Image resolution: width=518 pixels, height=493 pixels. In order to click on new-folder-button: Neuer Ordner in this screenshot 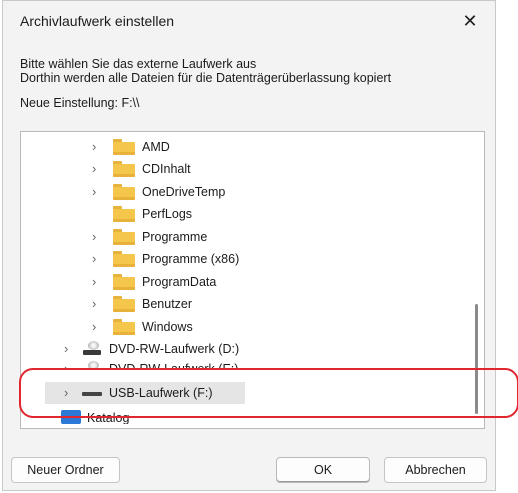, I will do `click(65, 470)`.